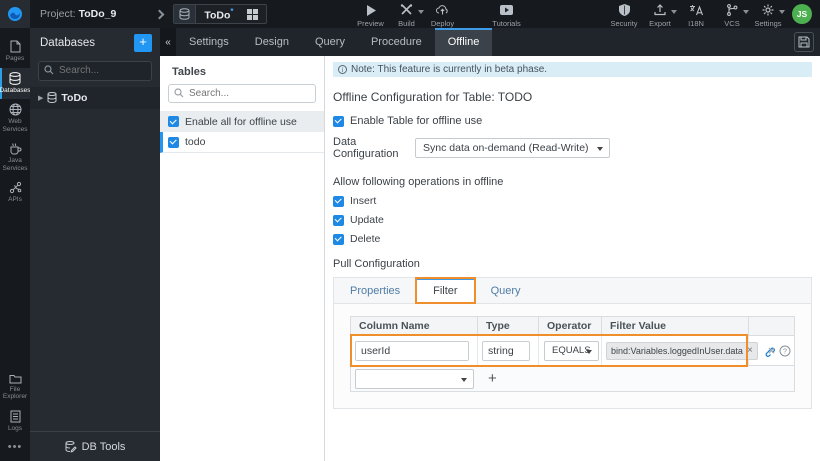  I want to click on deploy-button: Deploy, so click(443, 14).